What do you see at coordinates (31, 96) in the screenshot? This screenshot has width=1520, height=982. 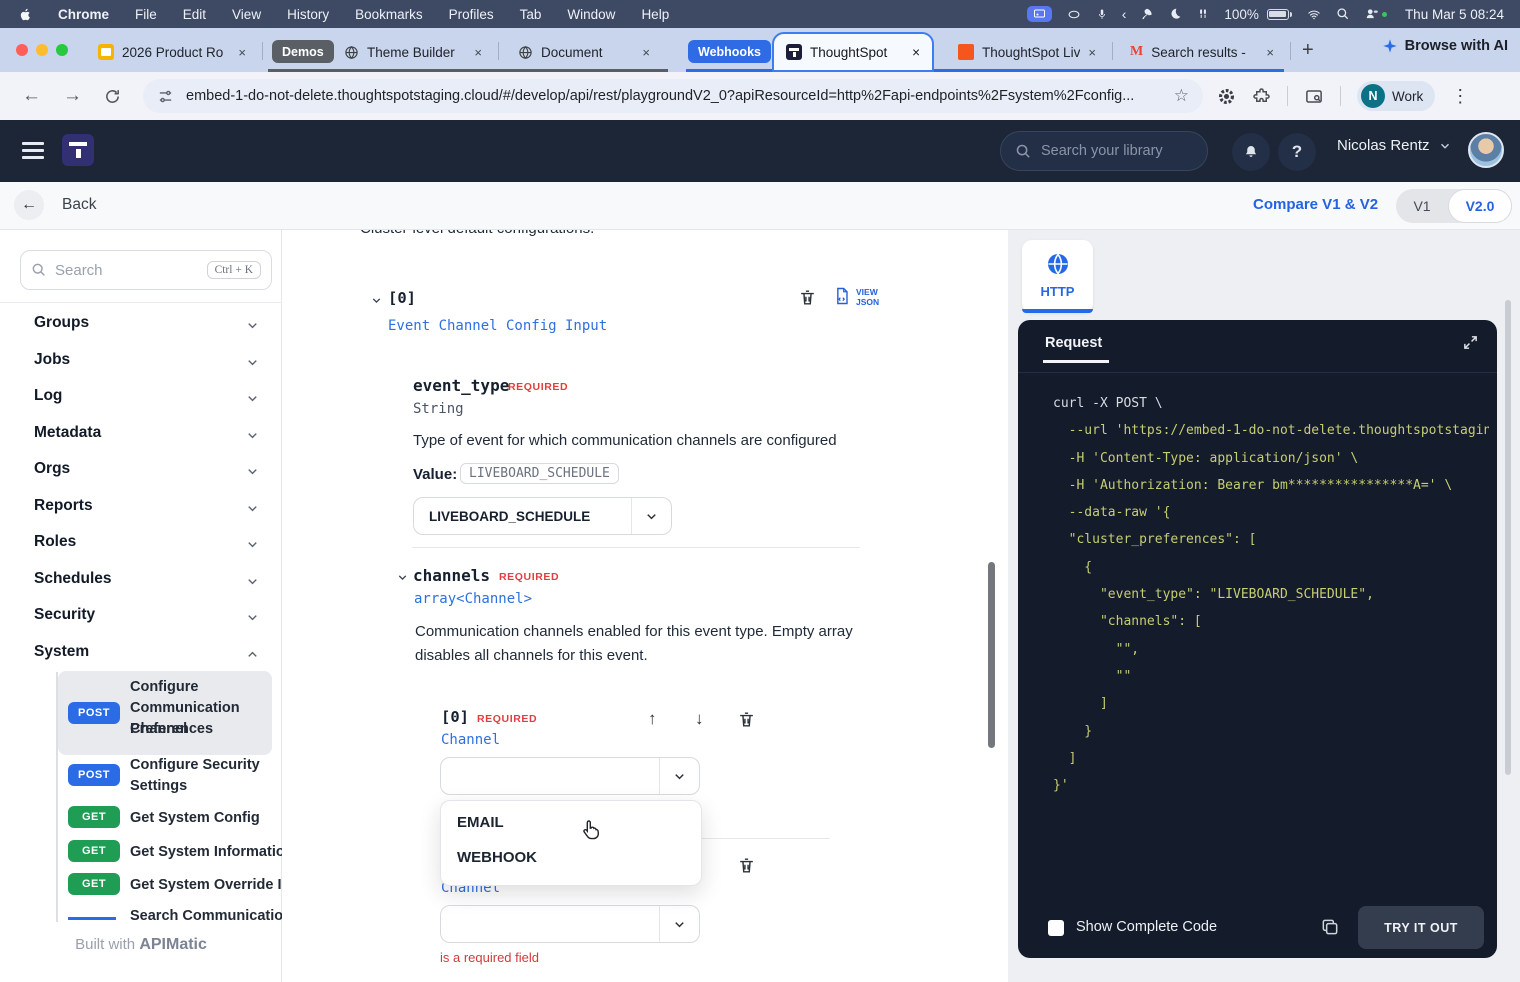 I see `back-icon: ←` at bounding box center [31, 96].